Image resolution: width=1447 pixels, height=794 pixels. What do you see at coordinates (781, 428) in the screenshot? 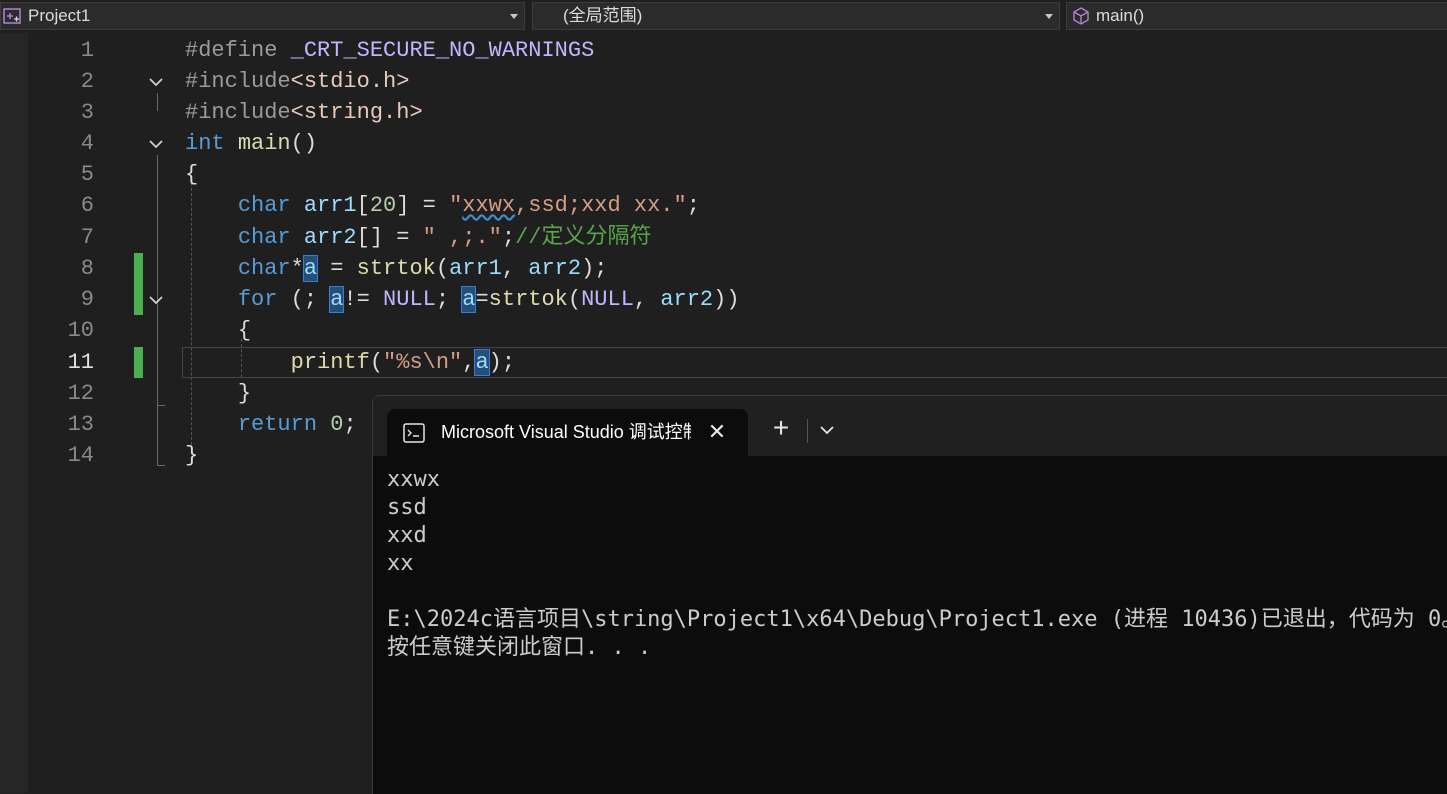
I see `plus-icon: +` at bounding box center [781, 428].